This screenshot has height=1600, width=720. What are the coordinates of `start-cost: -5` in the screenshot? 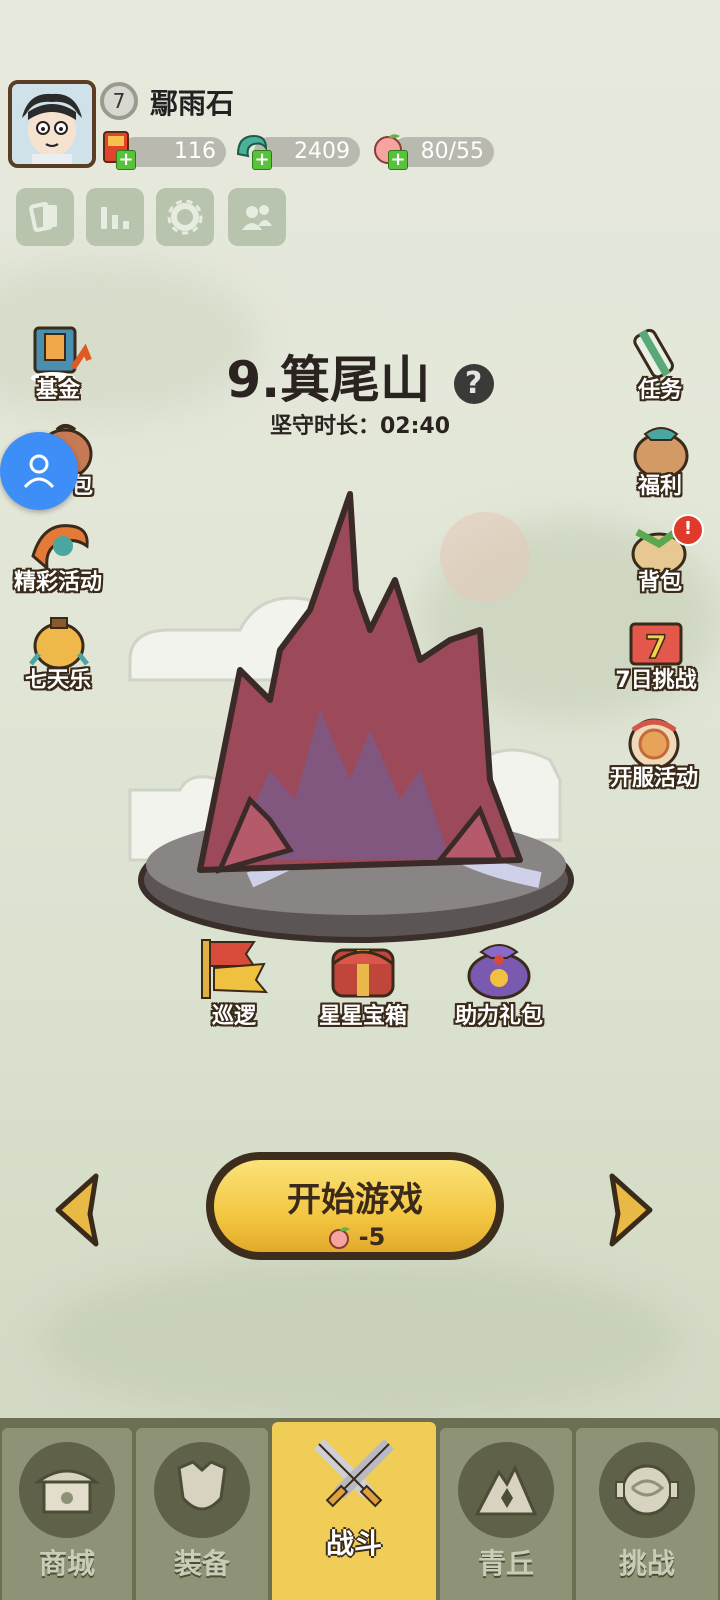 It's located at (355, 1237).